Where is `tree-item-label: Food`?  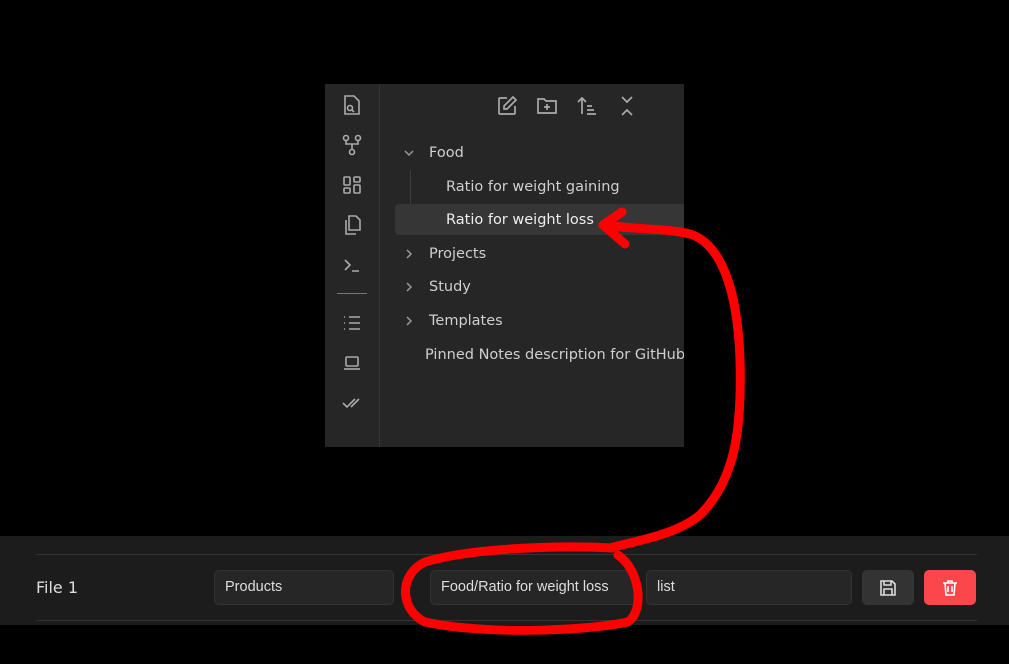 tree-item-label: Food is located at coordinates (446, 152).